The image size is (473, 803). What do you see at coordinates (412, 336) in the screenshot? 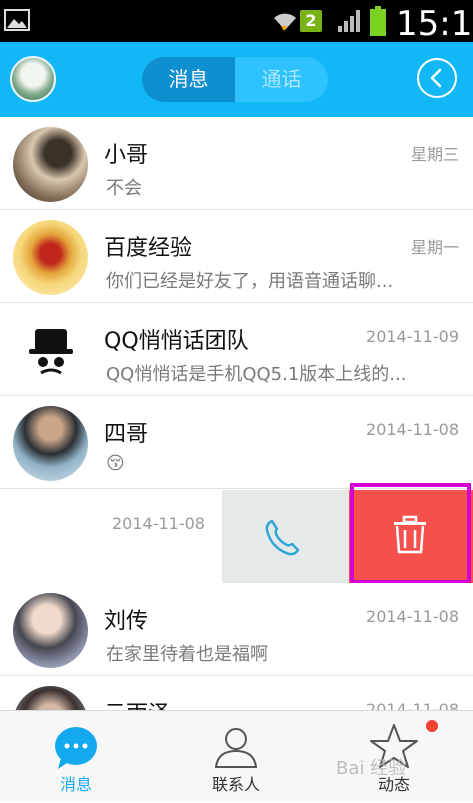
I see `message-time: 2014-11-09` at bounding box center [412, 336].